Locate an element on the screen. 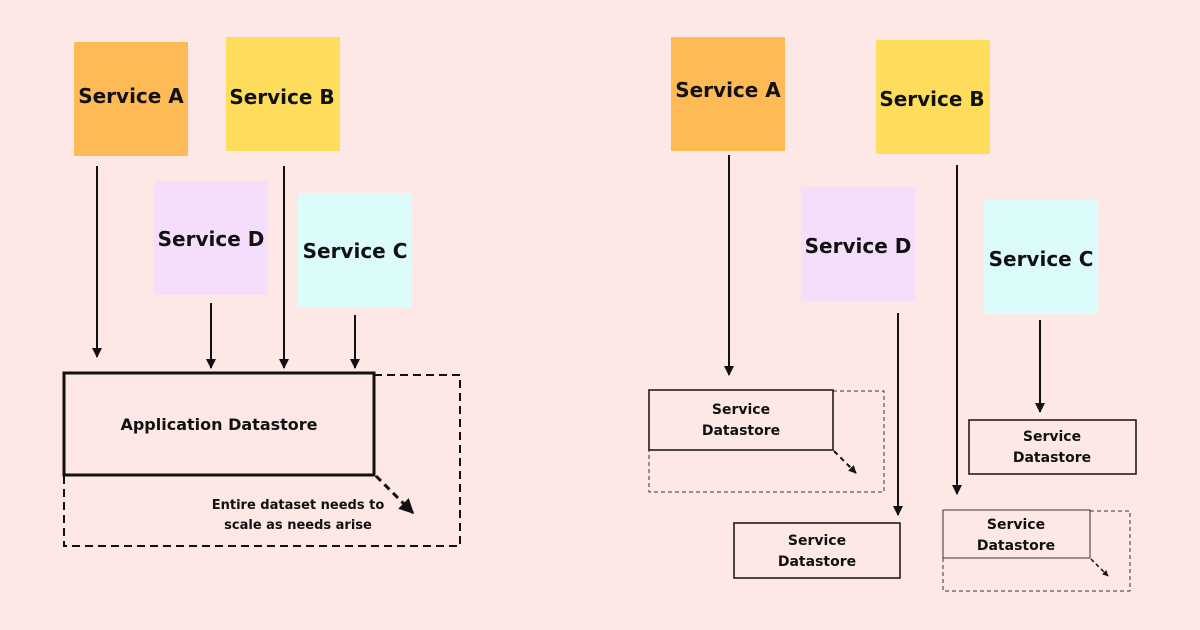  right-service-d-label: Service D is located at coordinates (858, 246).